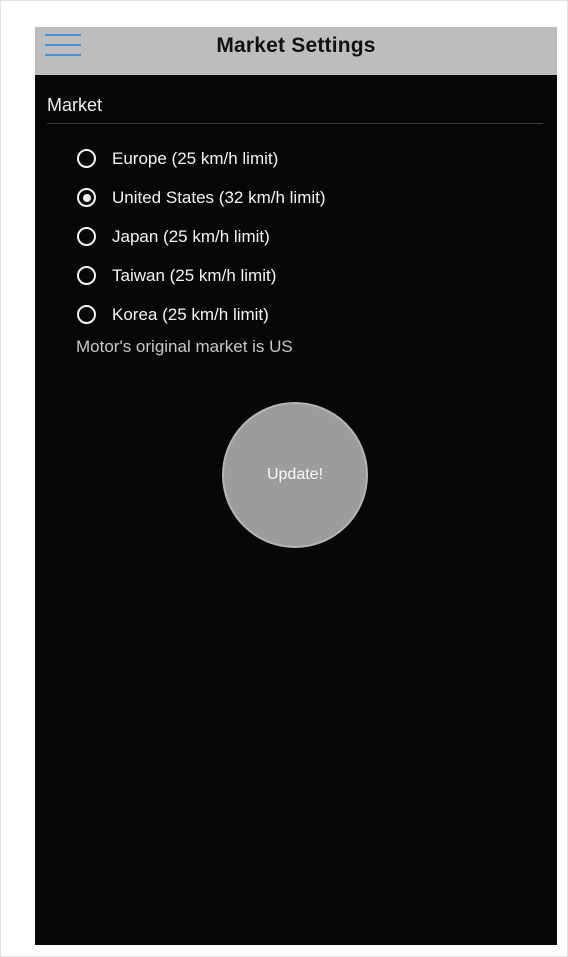 This screenshot has height=957, width=568. What do you see at coordinates (297, 275) in the screenshot?
I see `market-option-taiwan: Taiwan (25 km/h limit)` at bounding box center [297, 275].